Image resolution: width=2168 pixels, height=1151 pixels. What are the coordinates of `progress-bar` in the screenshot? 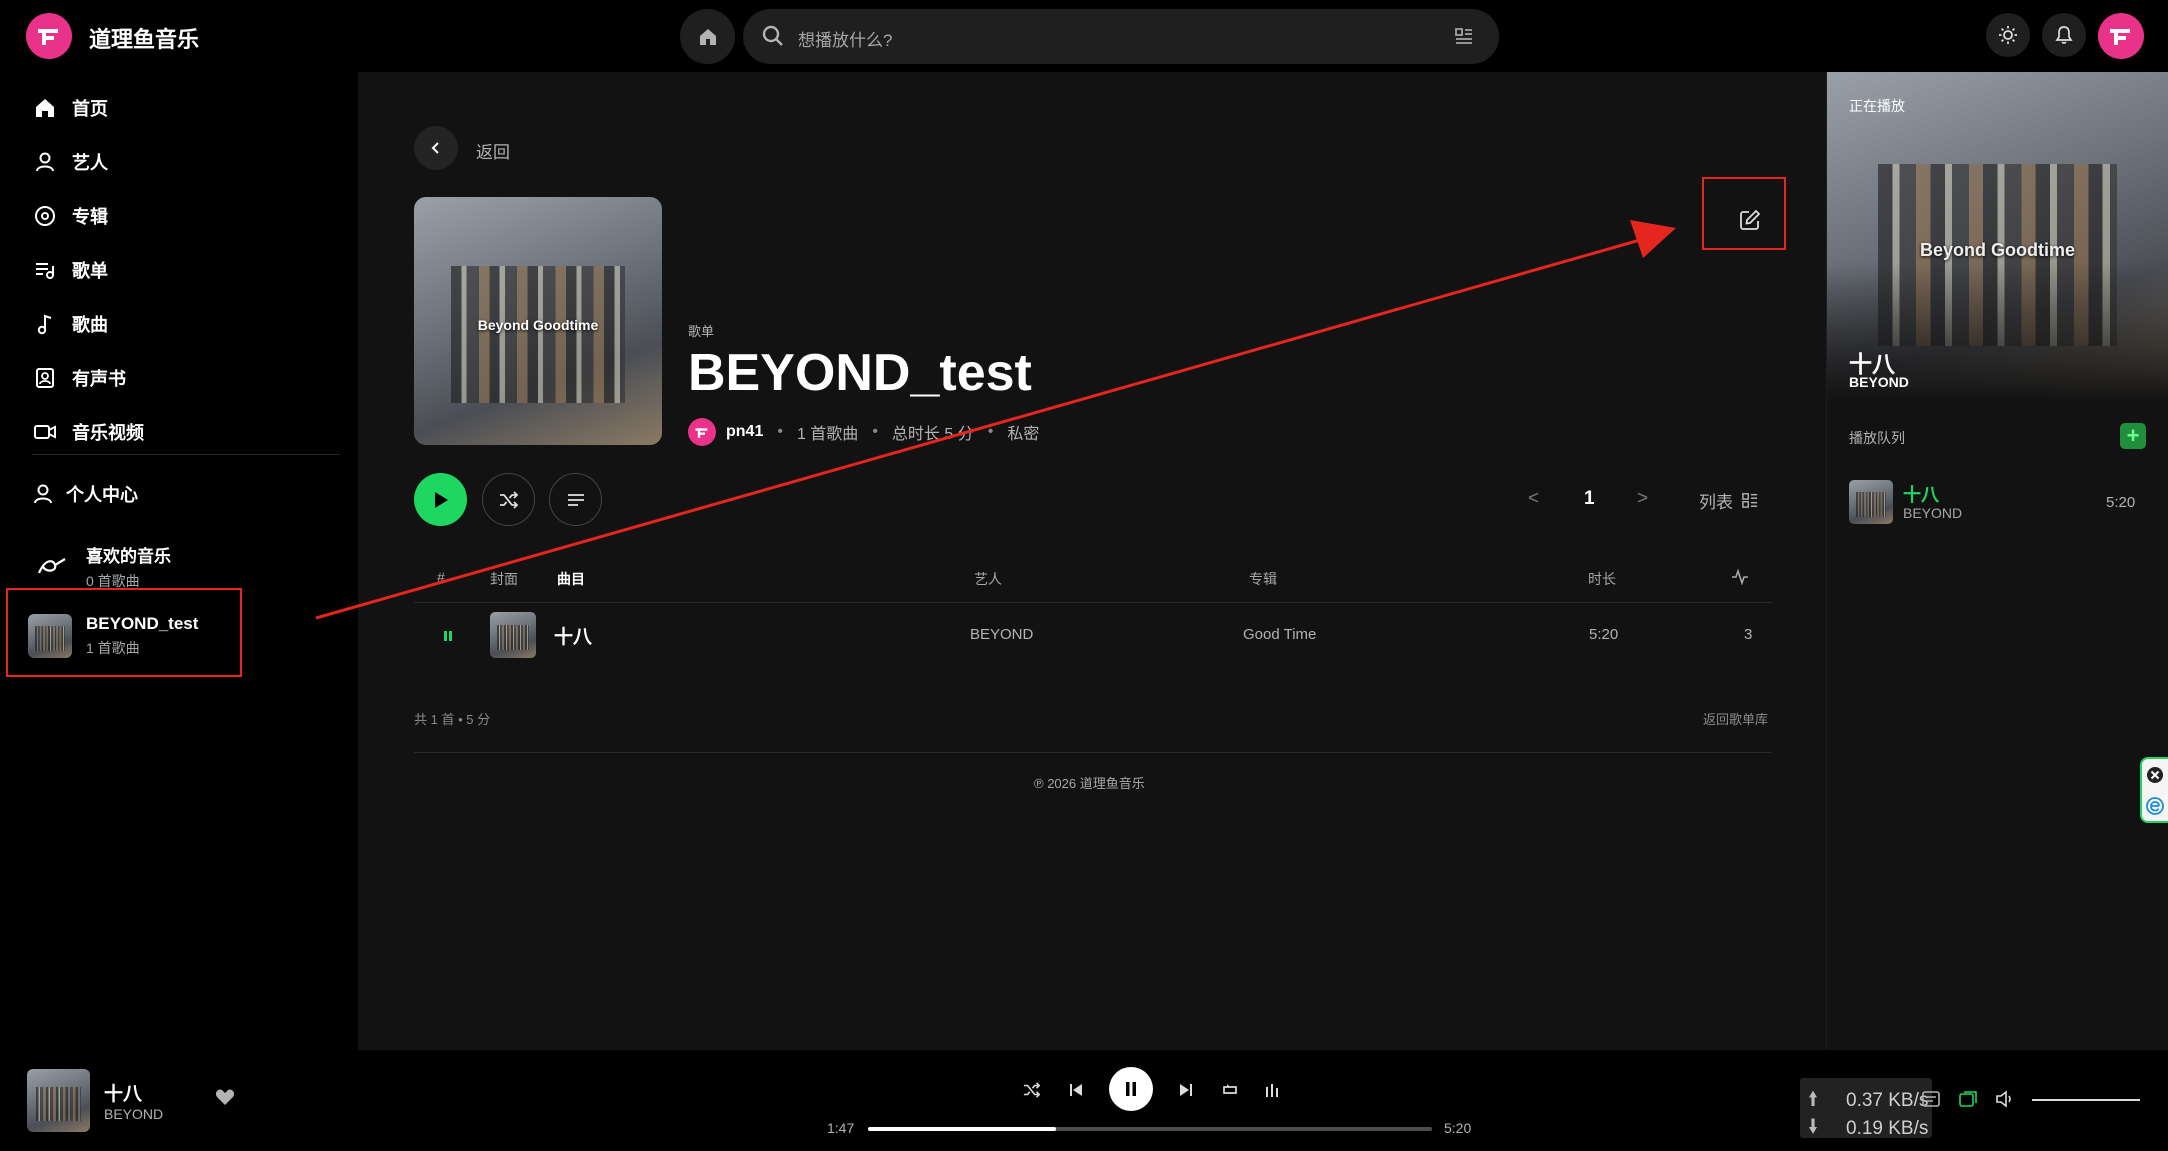 It's located at (1150, 1129).